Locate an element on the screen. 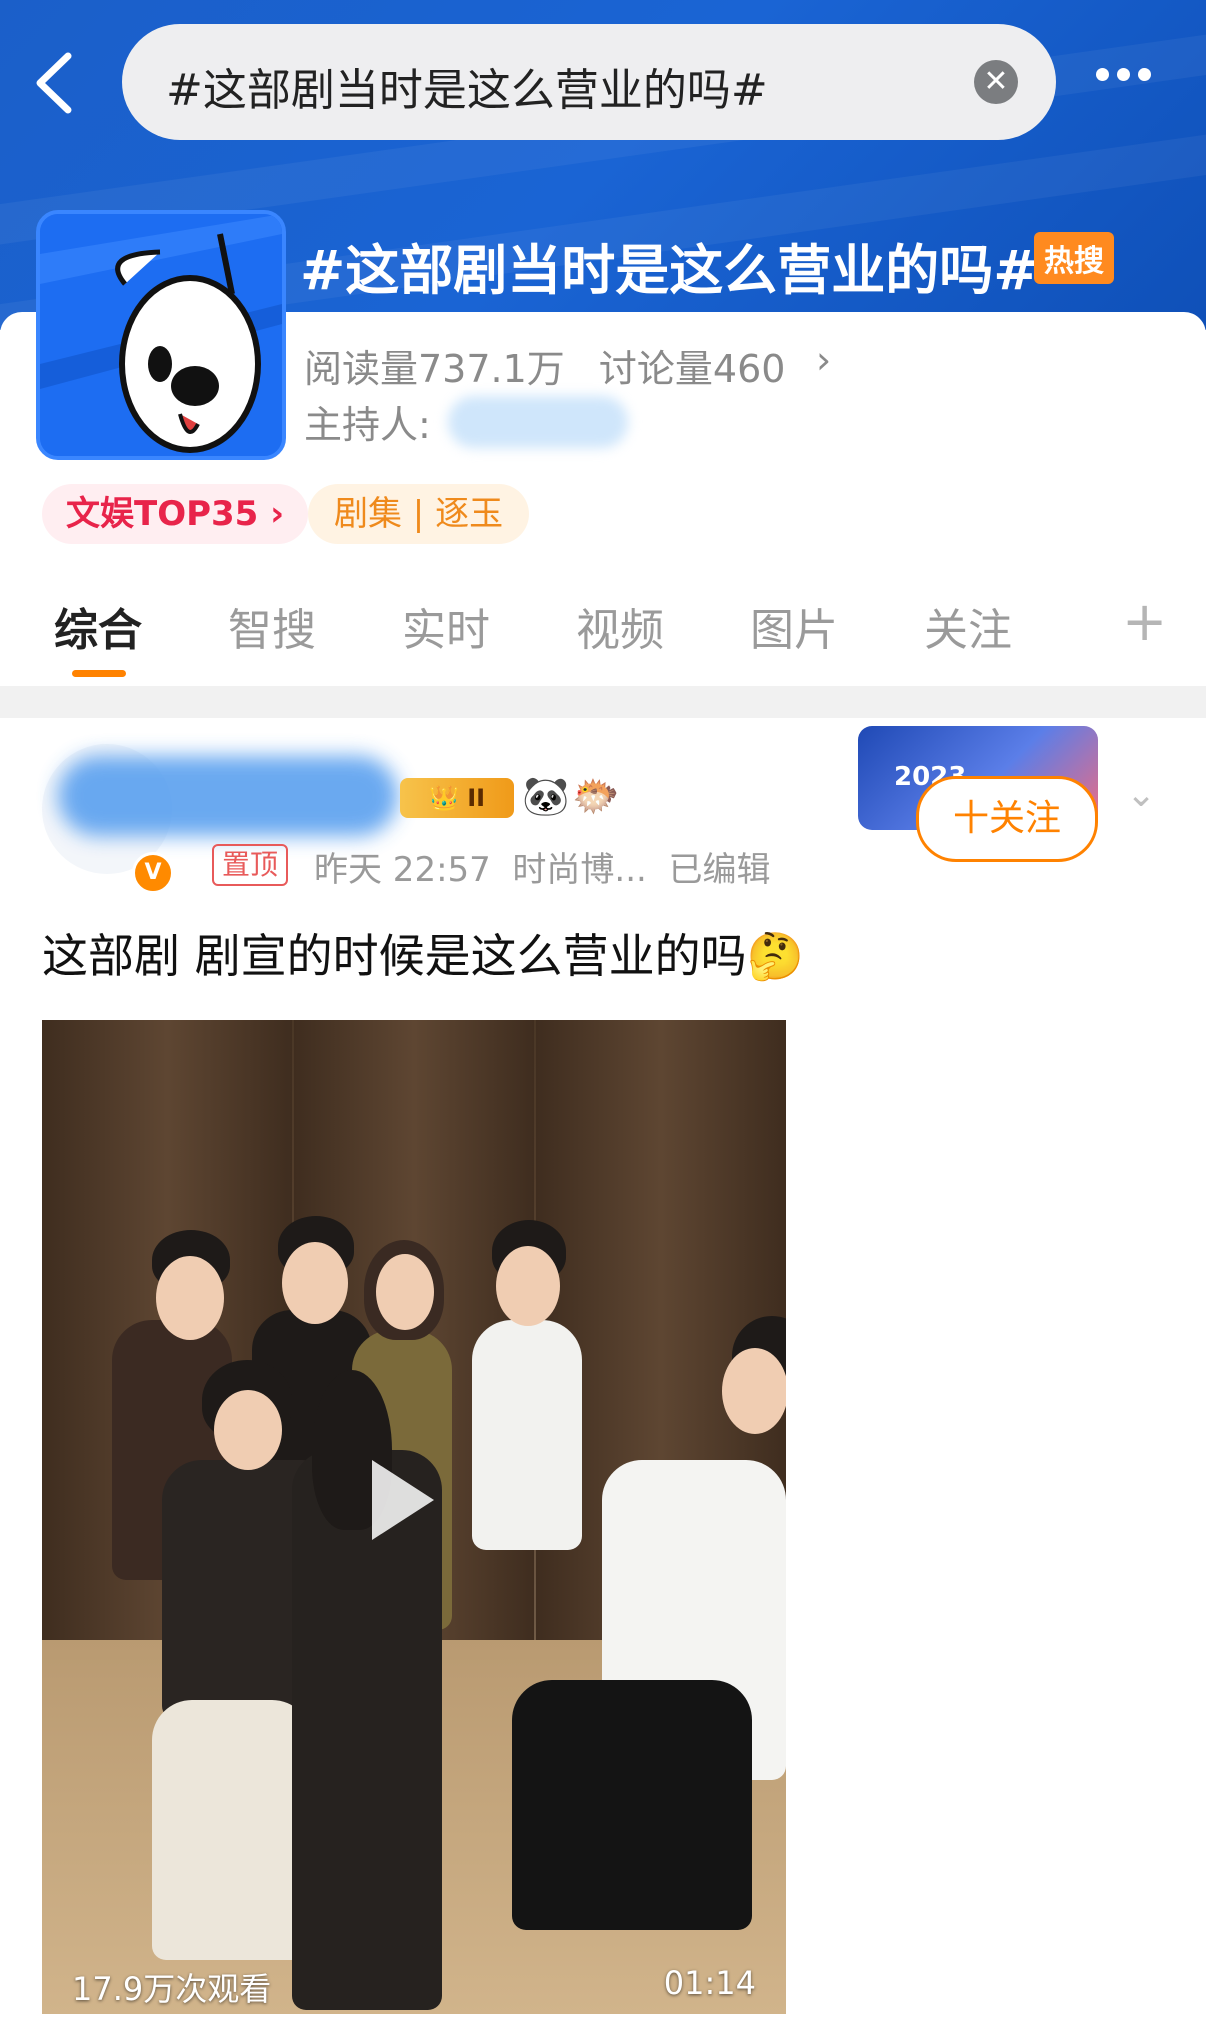  topic-stats: 阅读量737.1万 讨论量460 is located at coordinates (555, 365).